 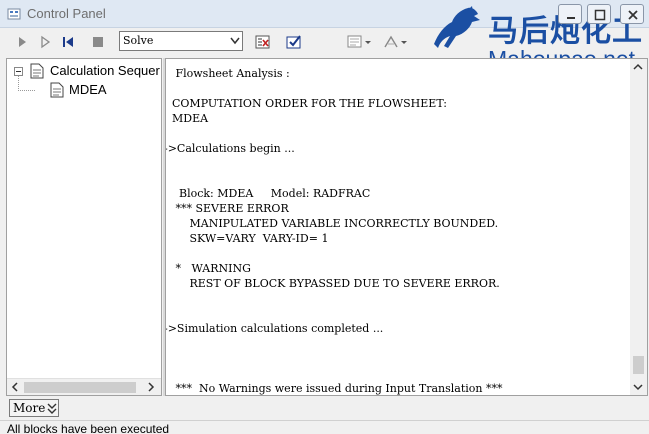 What do you see at coordinates (29, 408) in the screenshot?
I see `more-button-label: More` at bounding box center [29, 408].